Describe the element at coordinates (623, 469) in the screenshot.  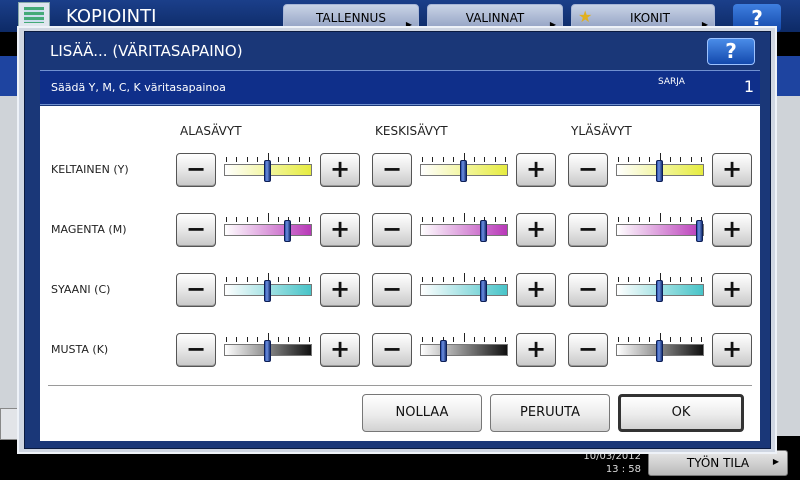
I see `time-text: 13 : 58` at that location.